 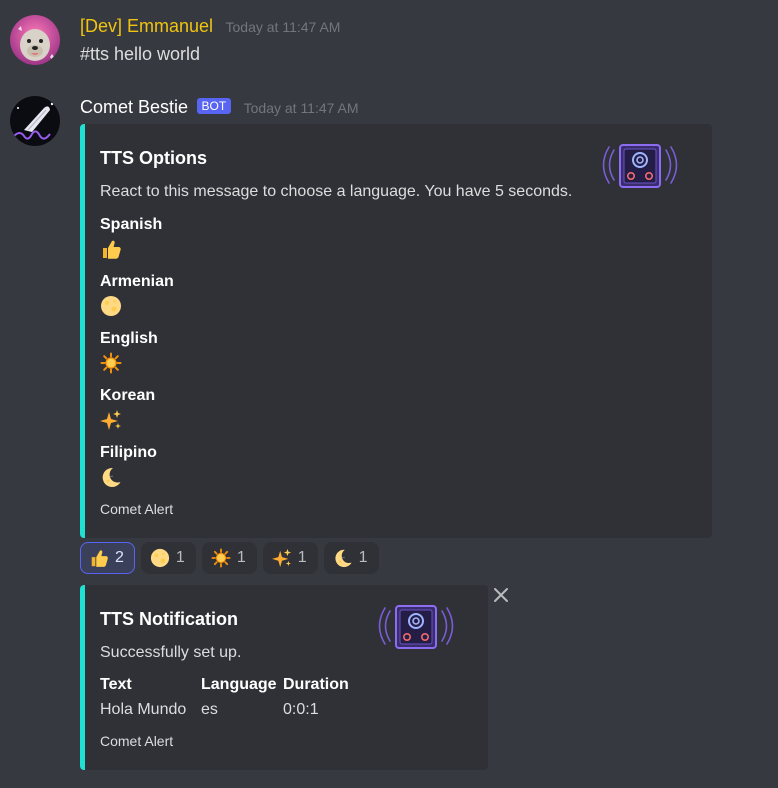 I want to click on field-value-language: es, so click(x=209, y=709).